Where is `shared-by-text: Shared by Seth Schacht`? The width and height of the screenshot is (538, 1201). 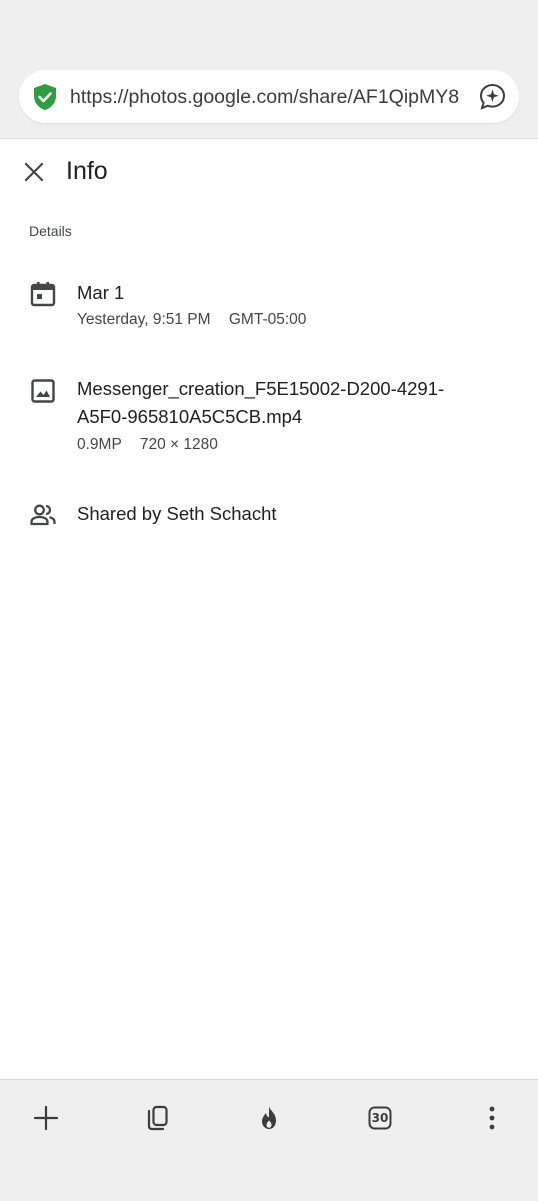
shared-by-text: Shared by Seth Schacht is located at coordinates (177, 513).